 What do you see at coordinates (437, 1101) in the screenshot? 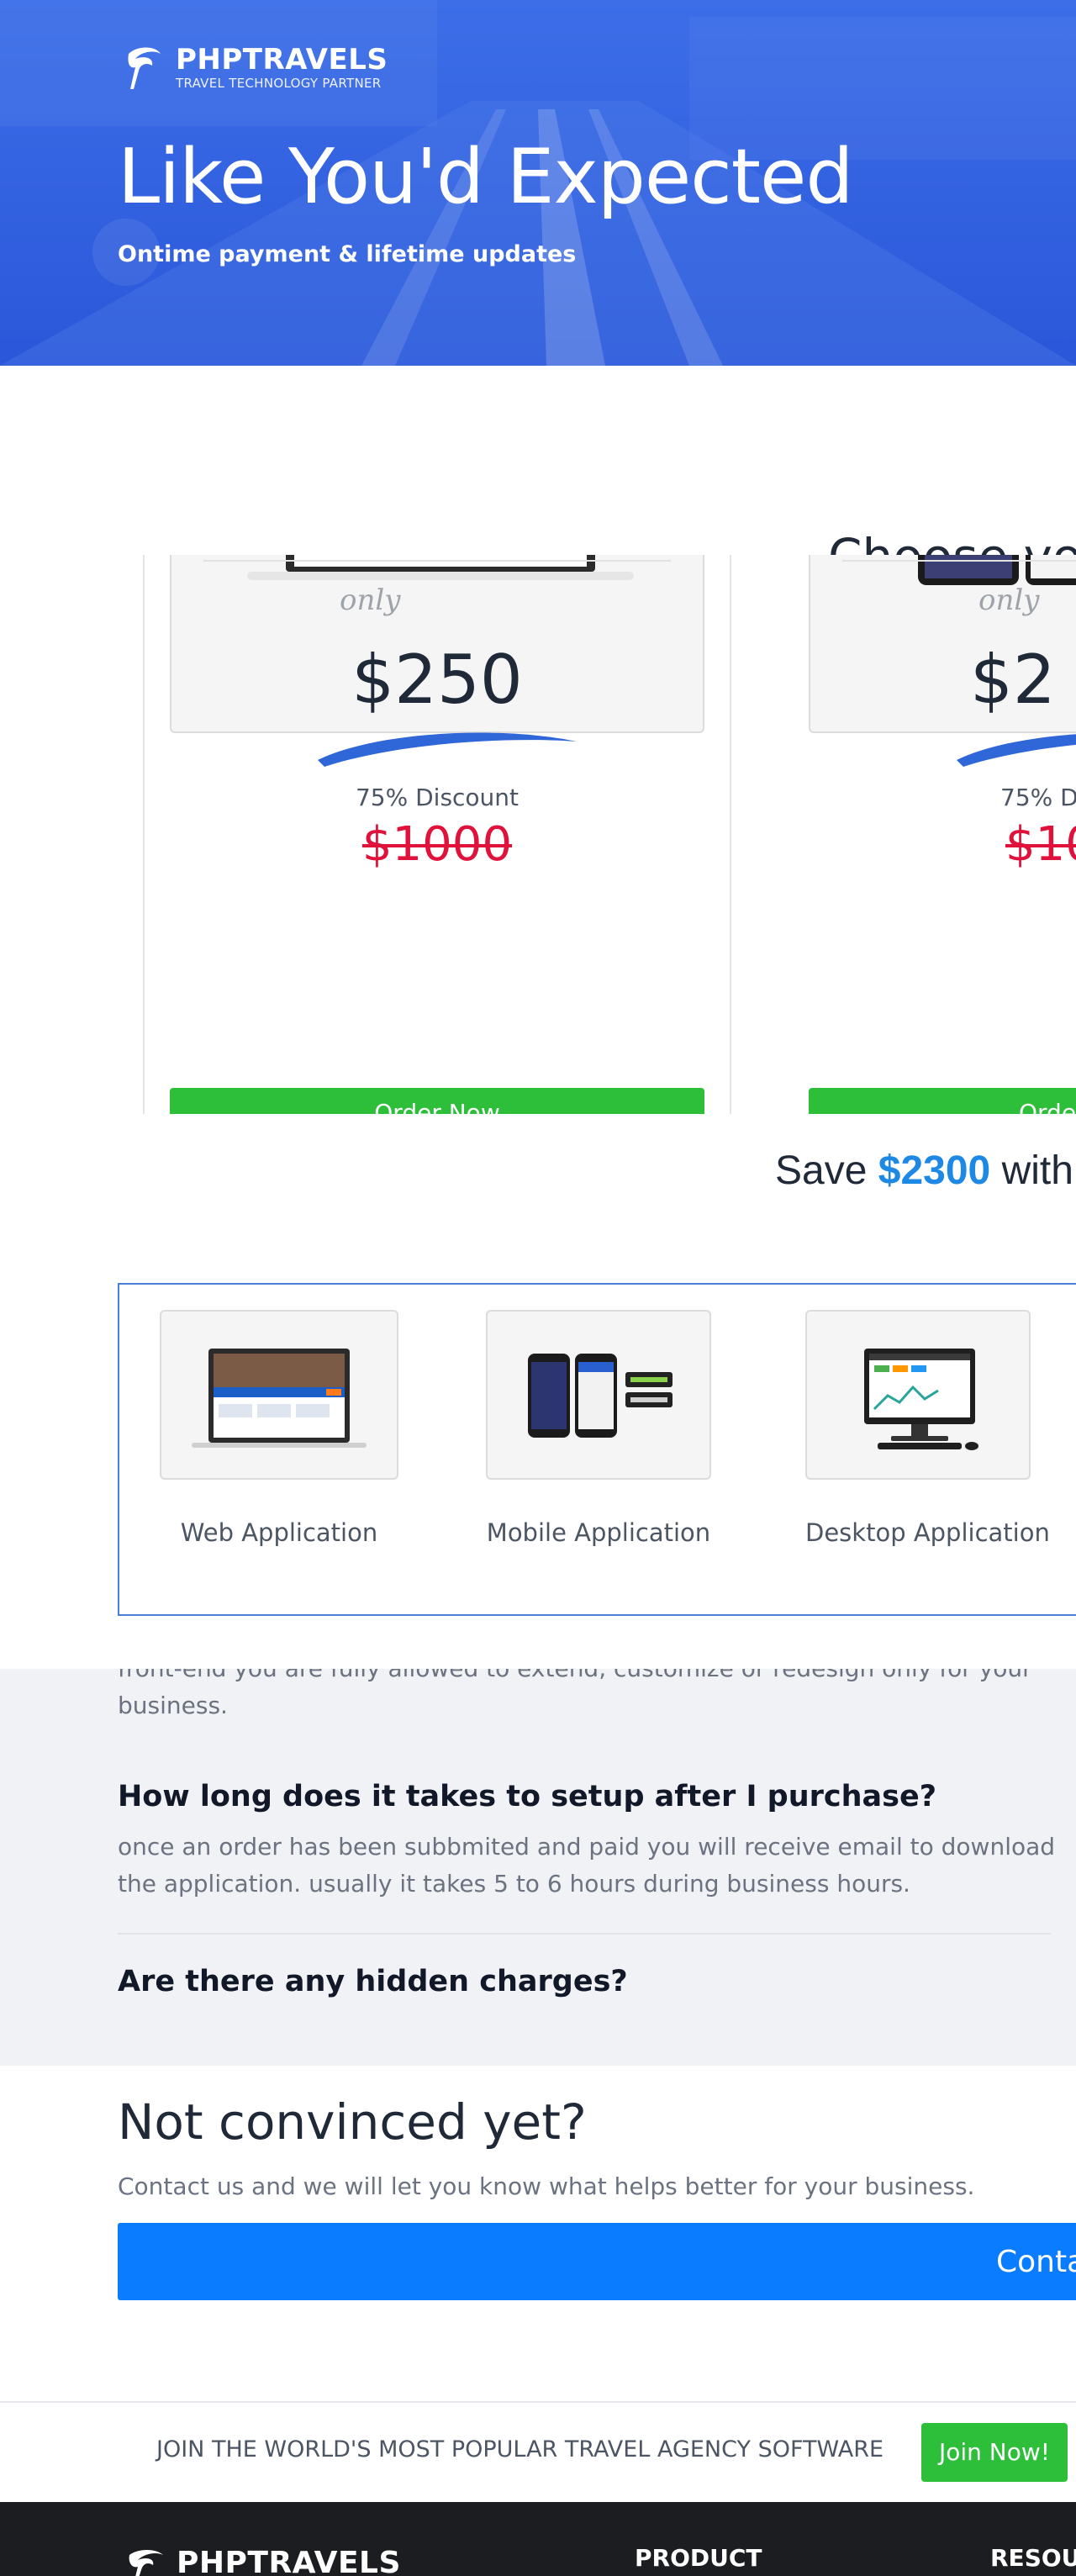
I see `order-now-button: Order Now` at bounding box center [437, 1101].